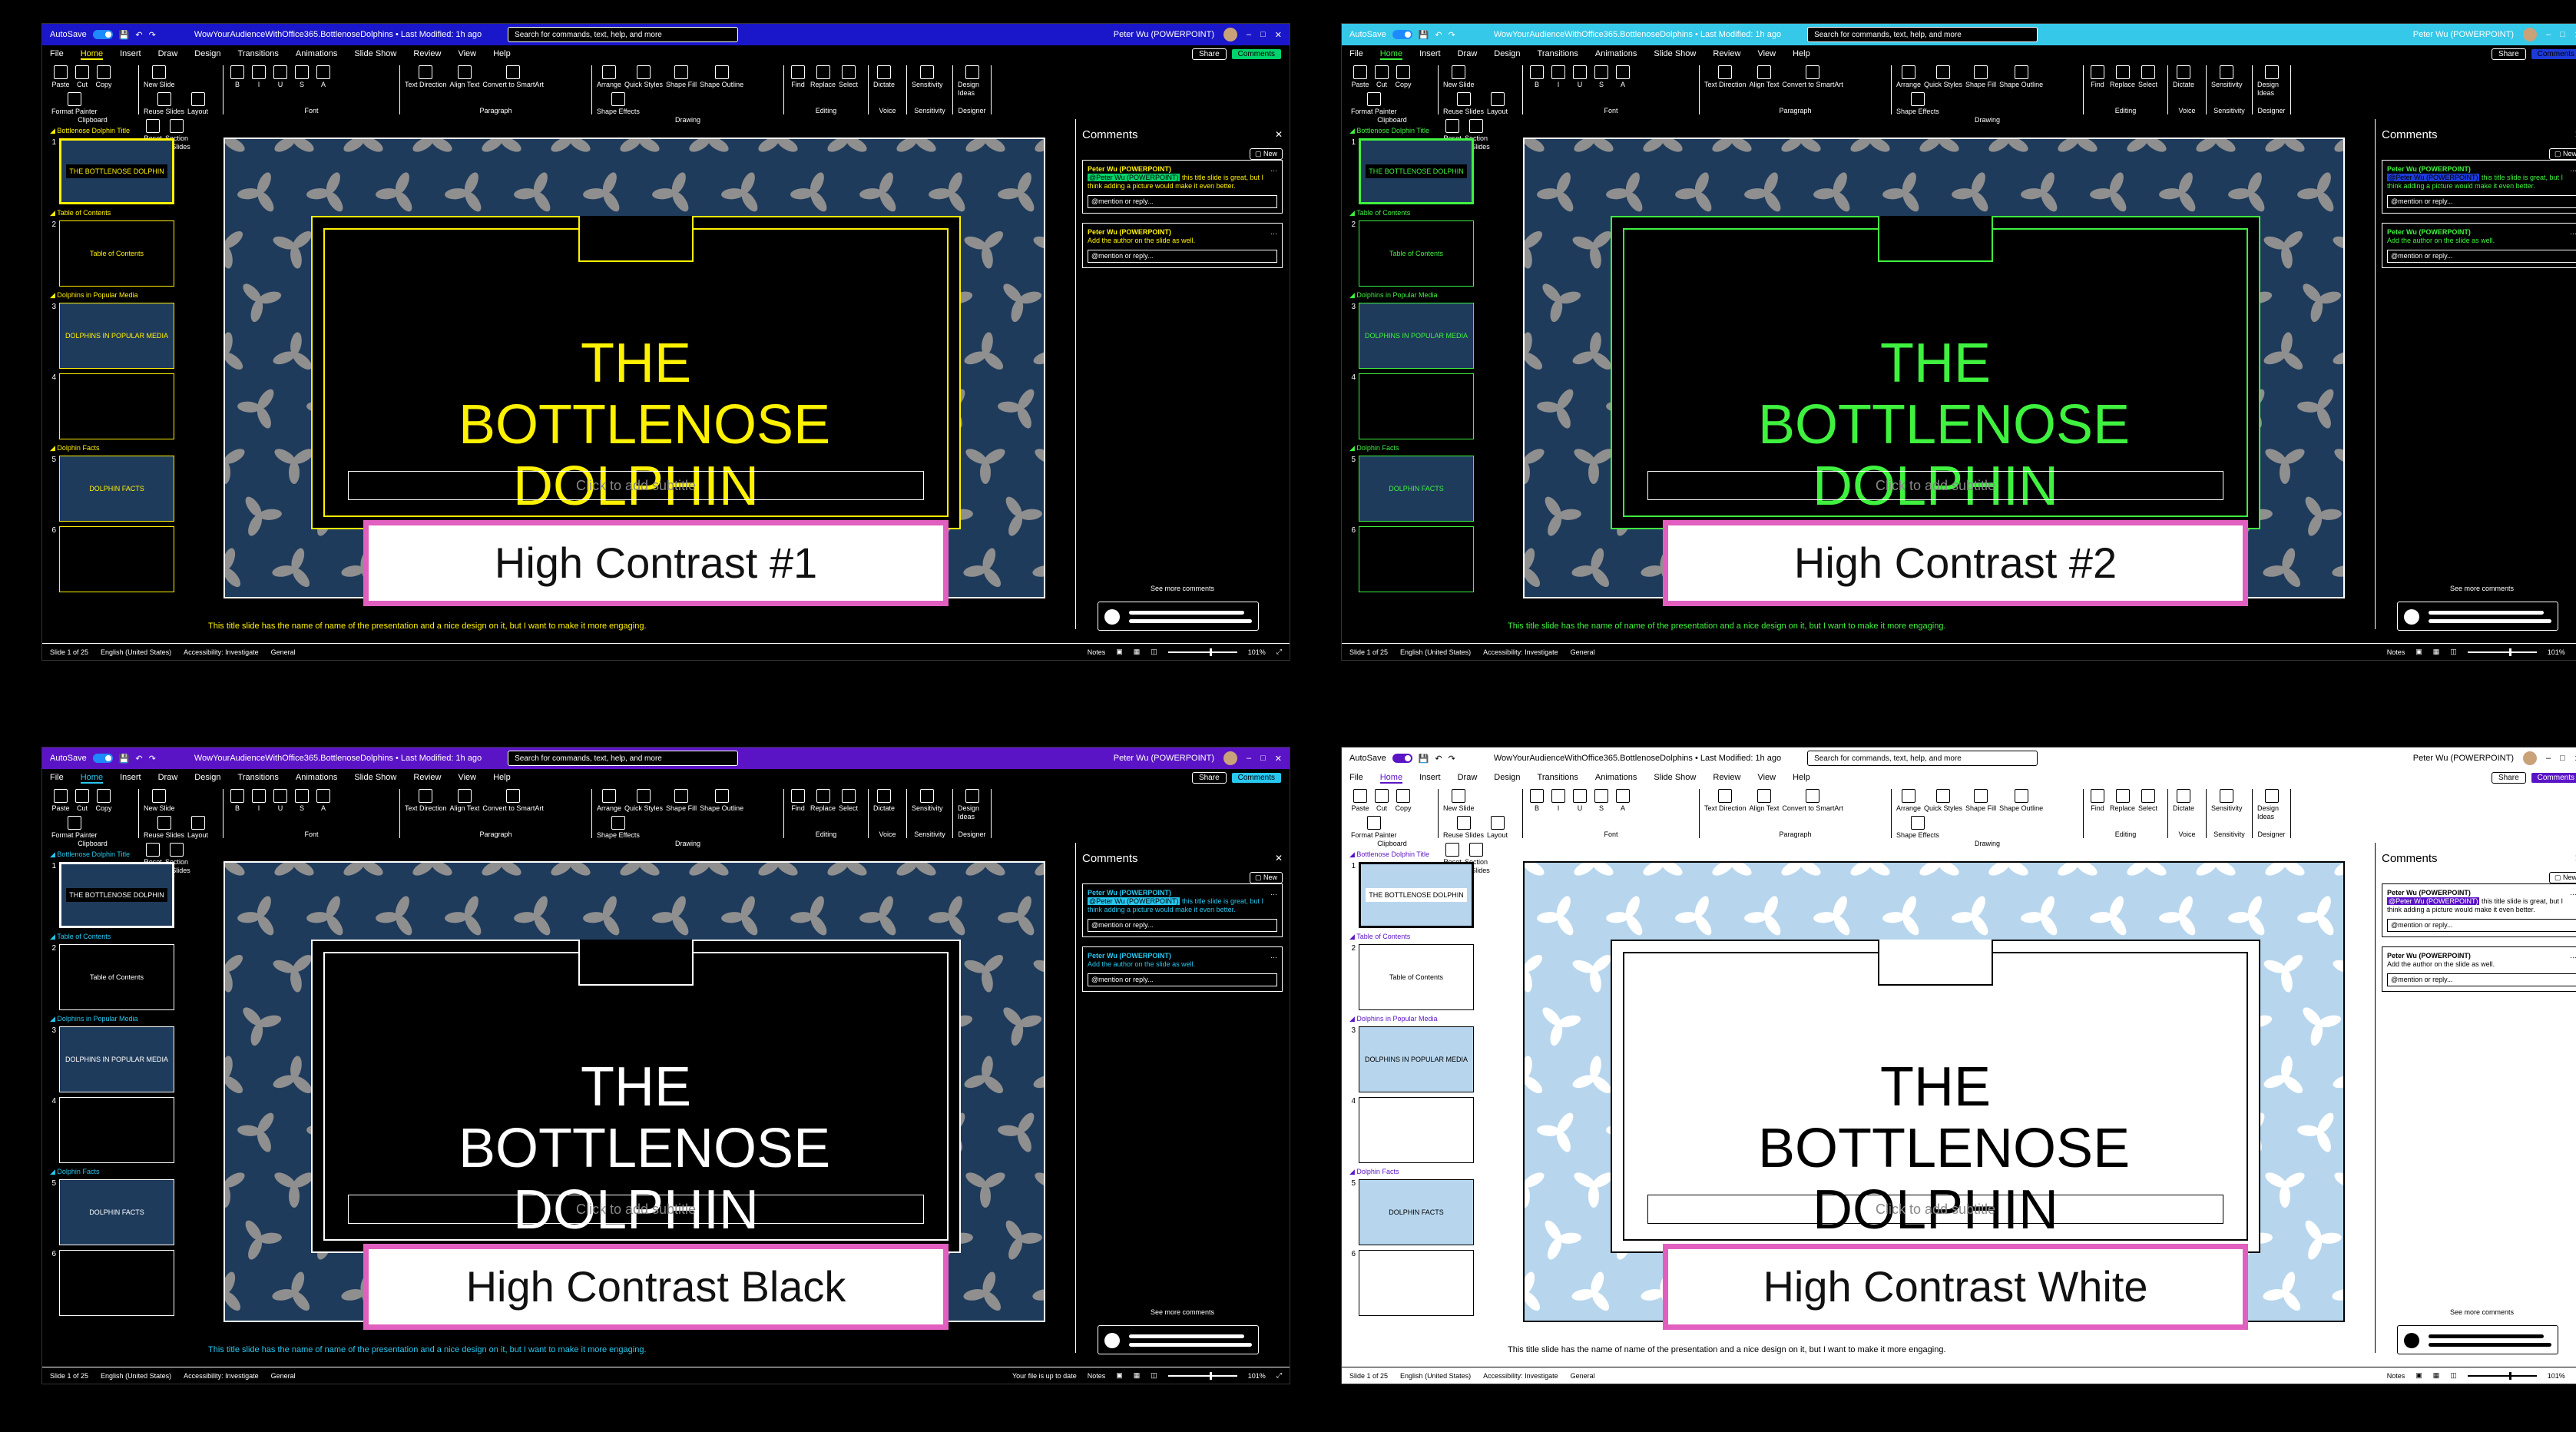 The height and width of the screenshot is (1432, 2576). I want to click on ribbon-button-i: I, so click(1558, 801).